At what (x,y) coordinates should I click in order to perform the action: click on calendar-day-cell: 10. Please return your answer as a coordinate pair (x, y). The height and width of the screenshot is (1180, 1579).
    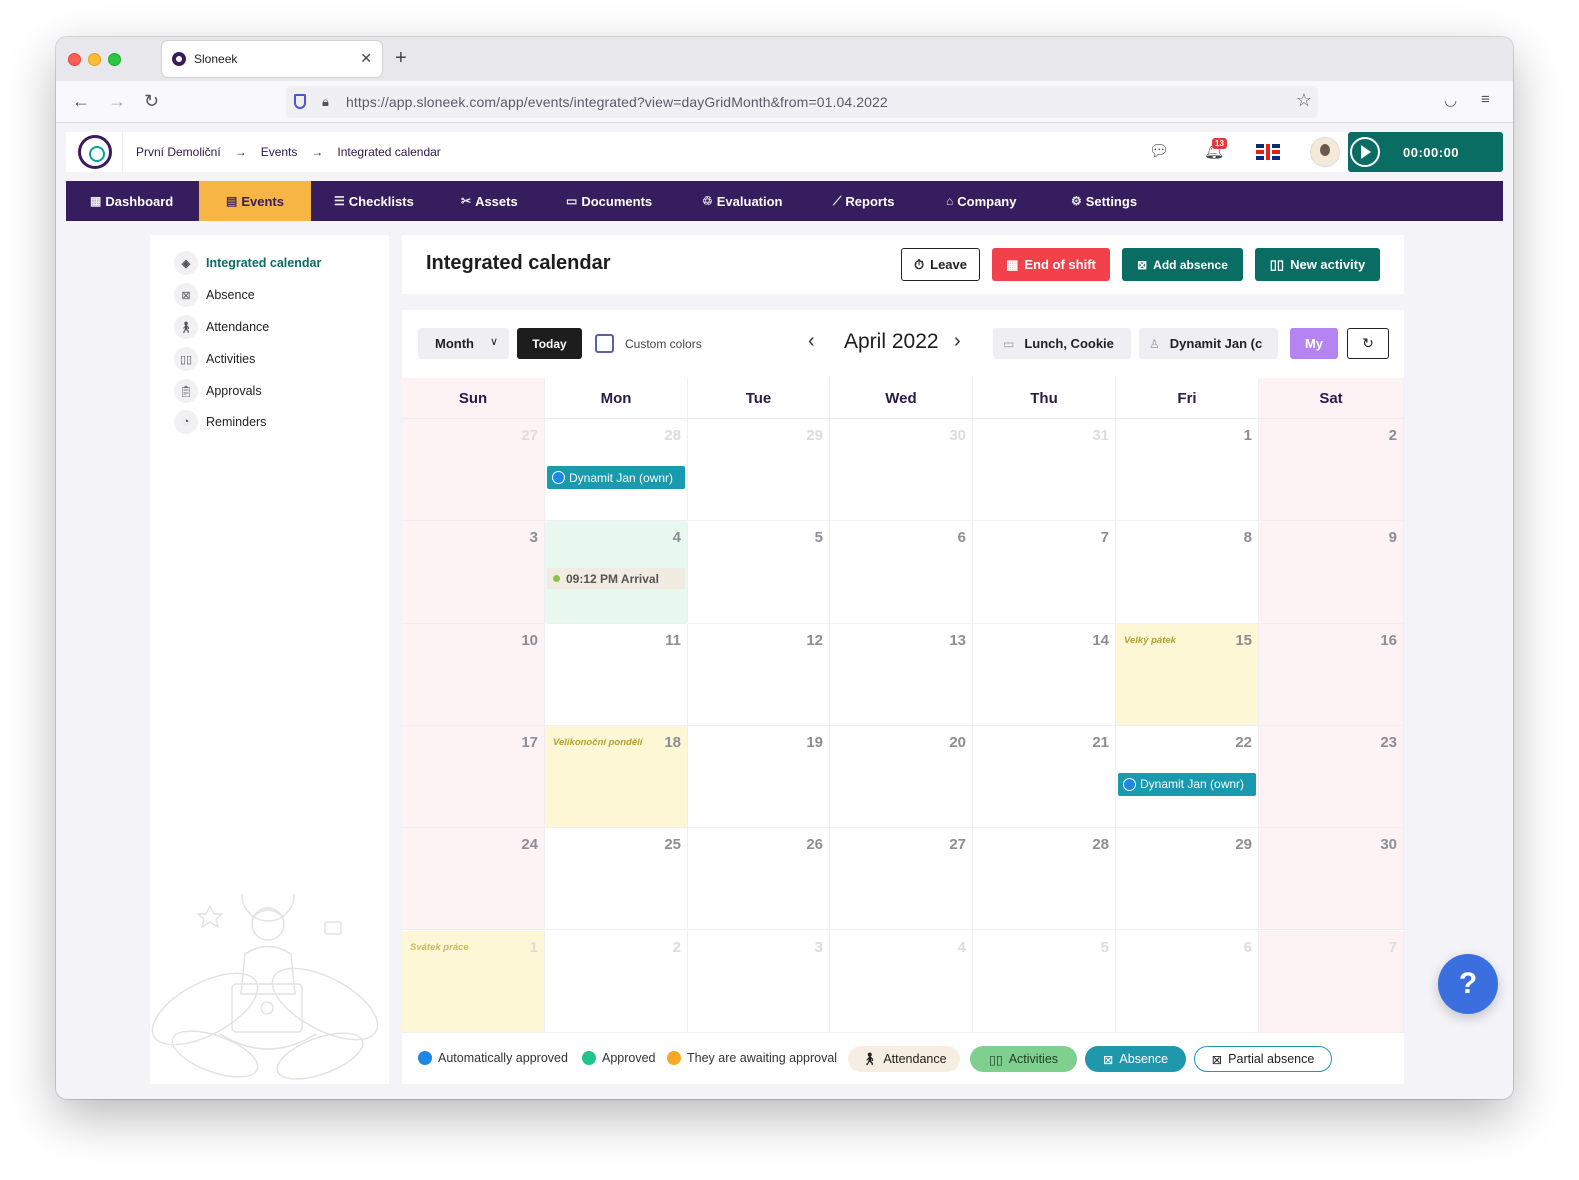
    Looking at the image, I should click on (473, 674).